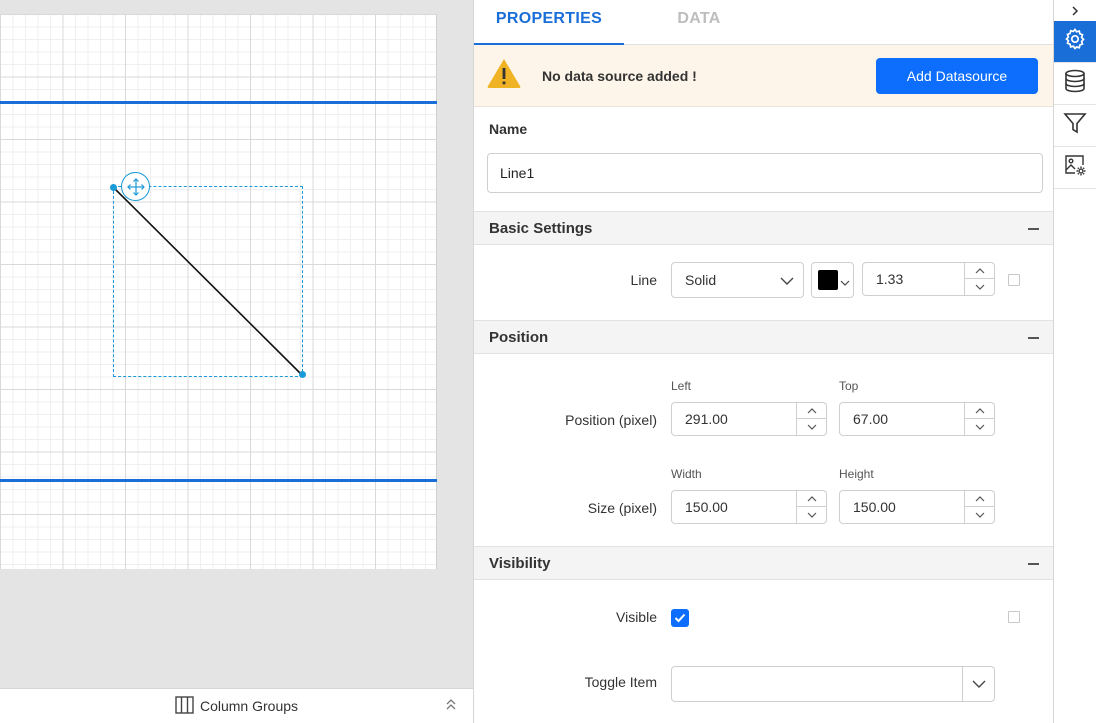 This screenshot has height=723, width=1096. What do you see at coordinates (749, 507) in the screenshot?
I see `width-input: 150.00` at bounding box center [749, 507].